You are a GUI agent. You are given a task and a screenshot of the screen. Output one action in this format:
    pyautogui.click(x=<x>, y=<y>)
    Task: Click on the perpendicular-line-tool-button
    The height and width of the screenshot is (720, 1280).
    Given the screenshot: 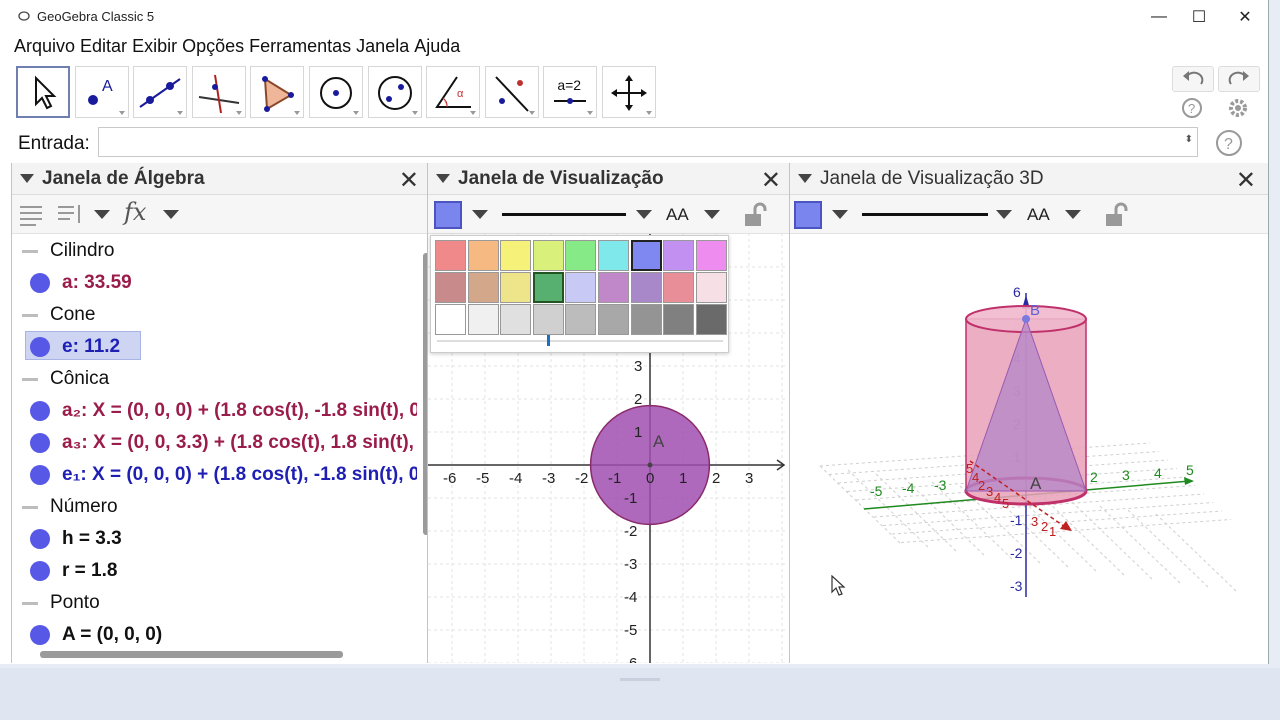 What is the action you would take?
    pyautogui.click(x=218, y=92)
    